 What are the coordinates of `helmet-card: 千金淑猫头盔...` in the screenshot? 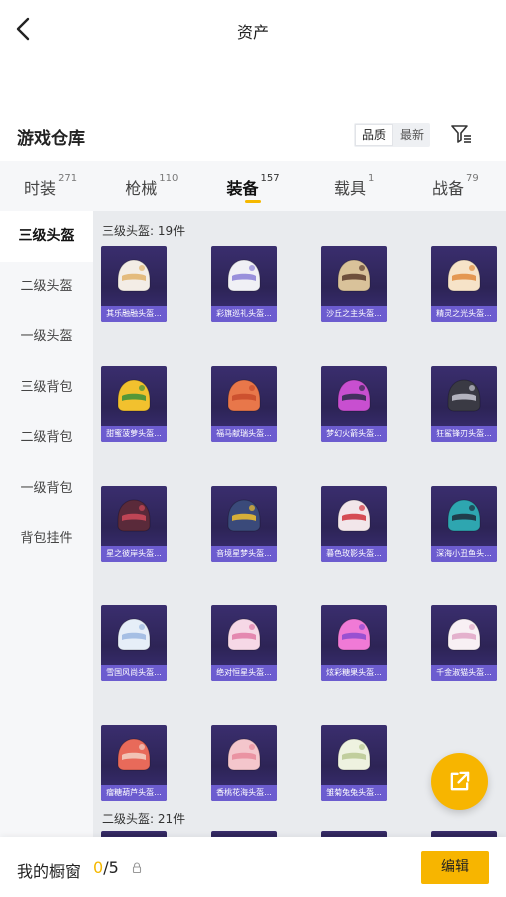 It's located at (464, 643).